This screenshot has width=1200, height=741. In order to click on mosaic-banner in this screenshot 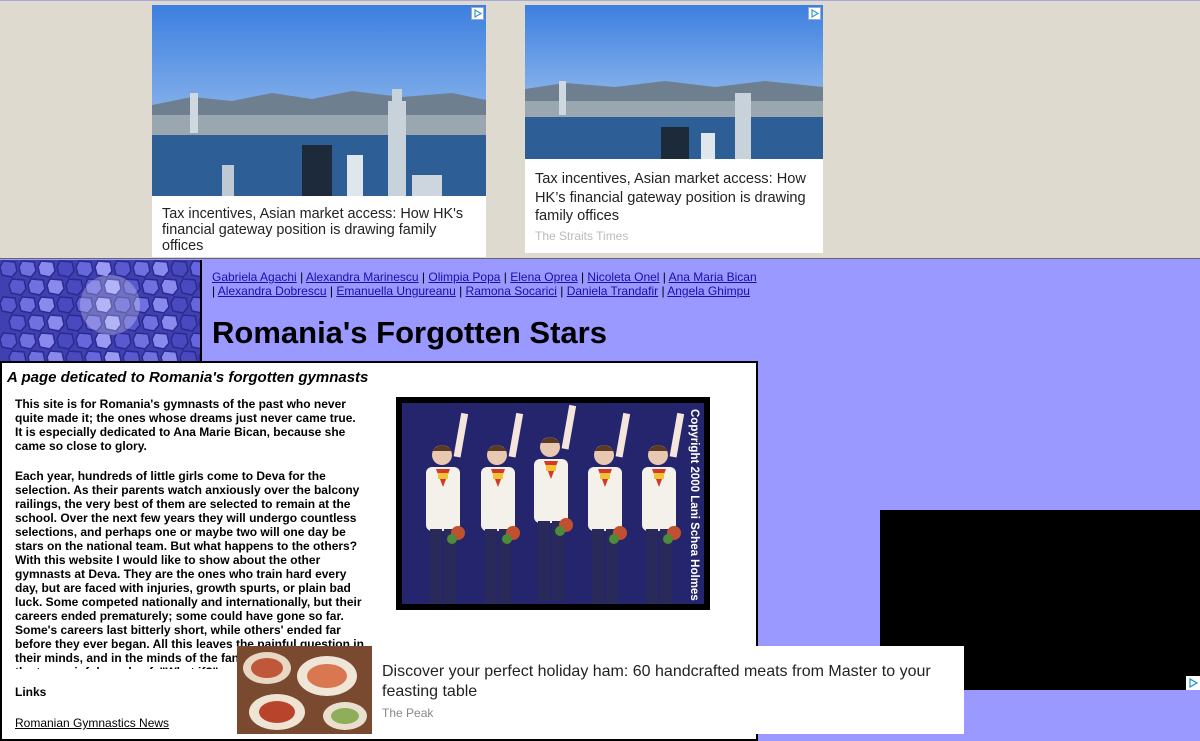, I will do `click(101, 311)`.